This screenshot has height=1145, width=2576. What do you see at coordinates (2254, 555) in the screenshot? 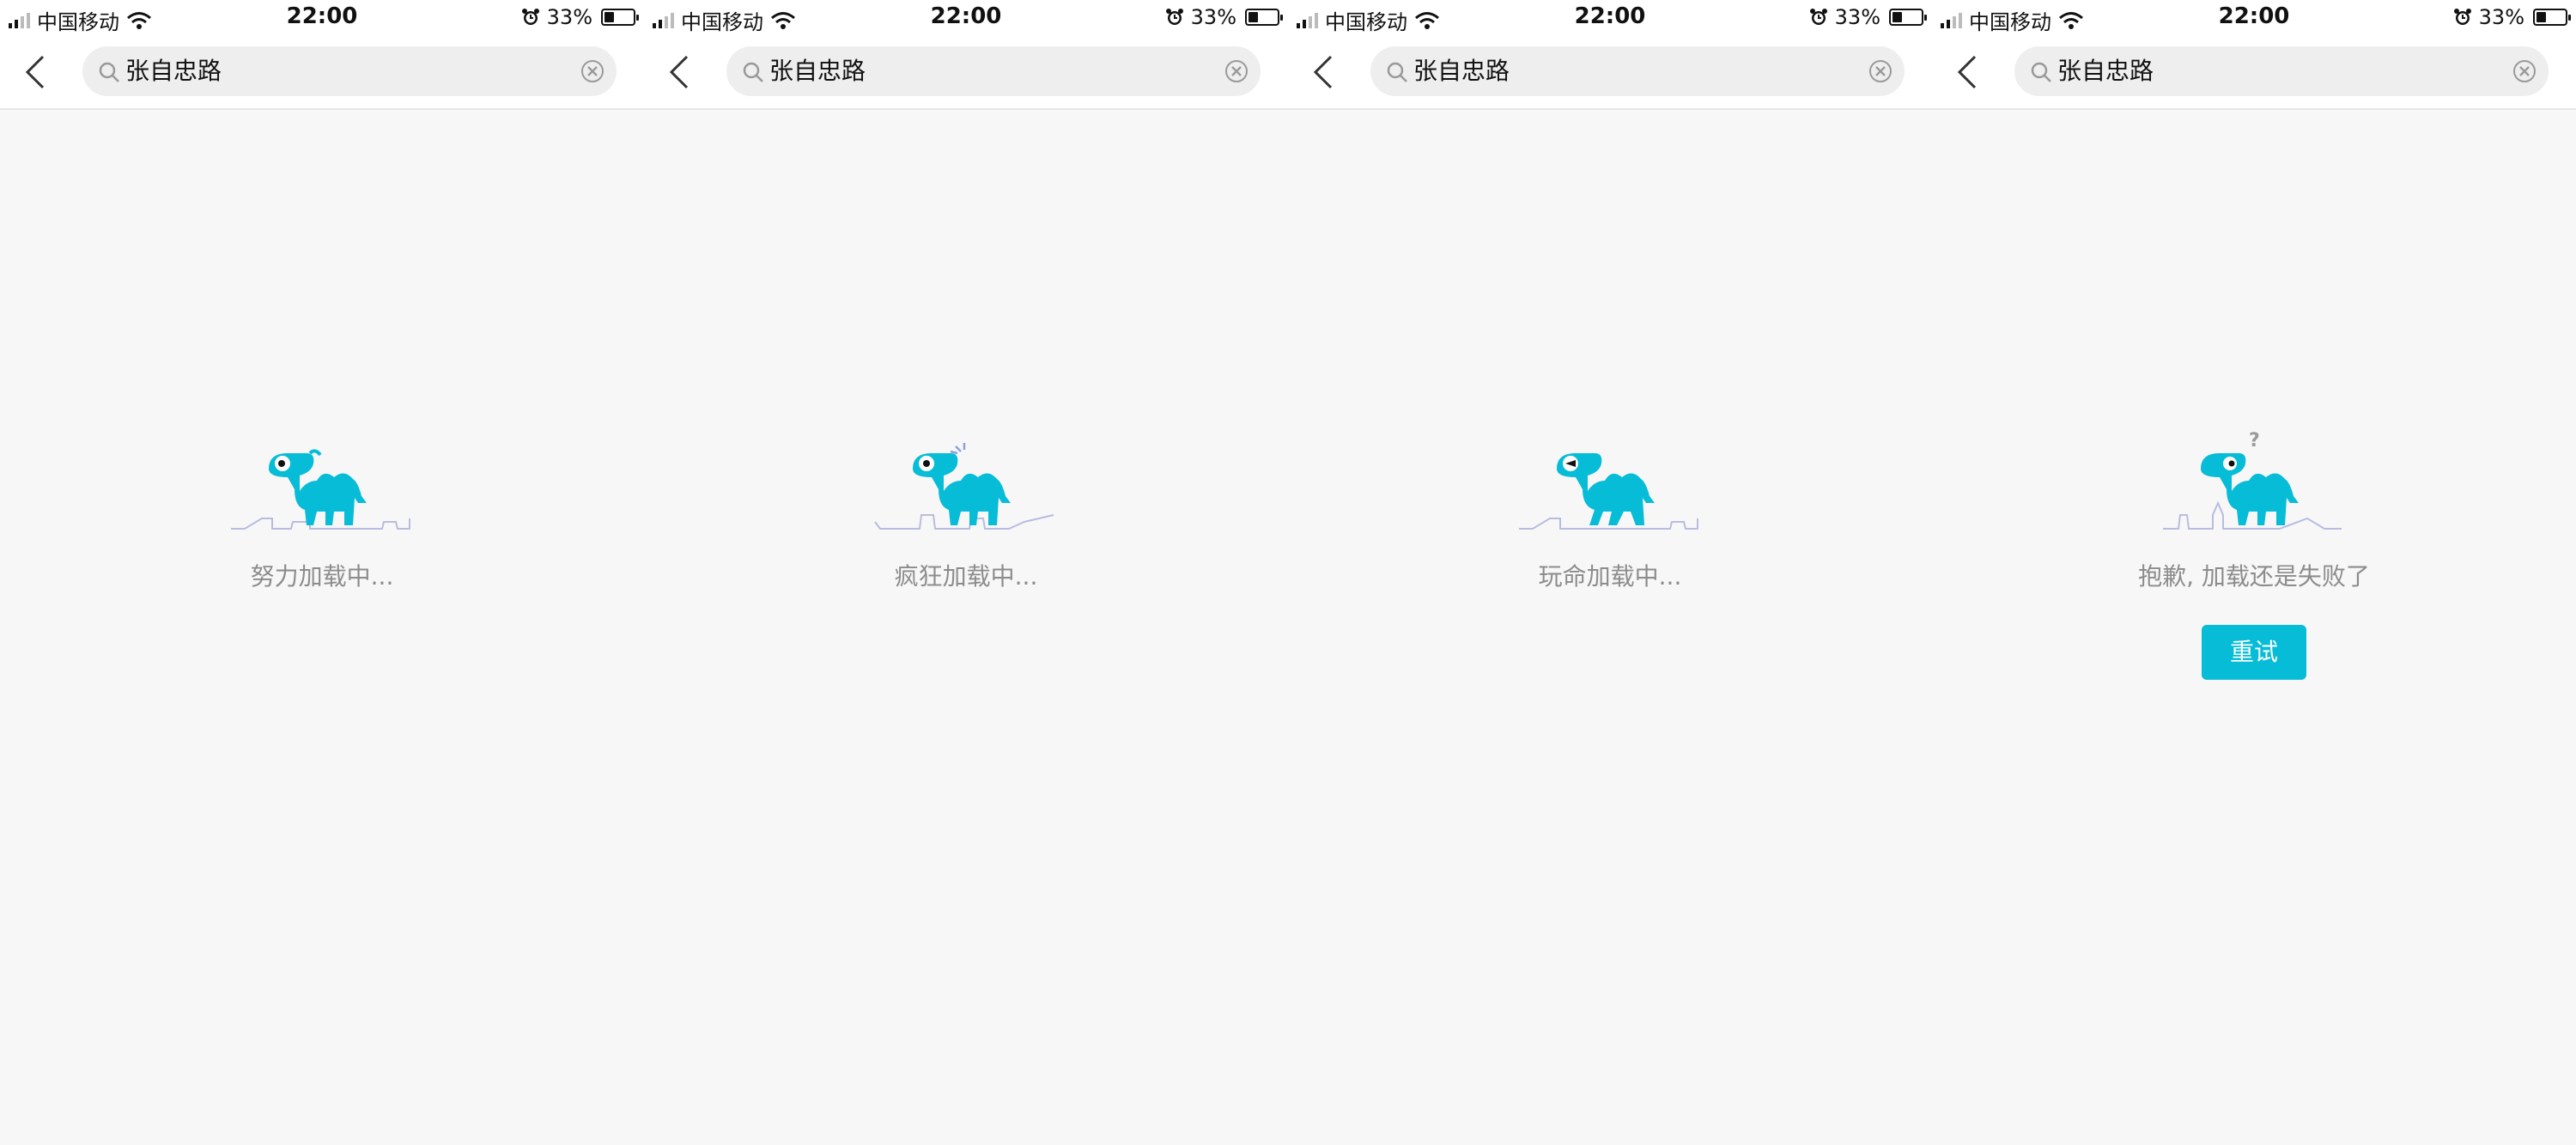
I see `error-state: ? 抱歉, 加载还是失败了 重试` at bounding box center [2254, 555].